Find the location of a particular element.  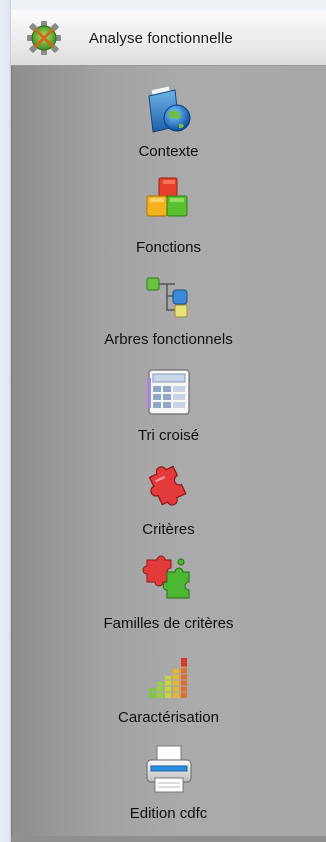

cubes-icon is located at coordinates (166, 197).